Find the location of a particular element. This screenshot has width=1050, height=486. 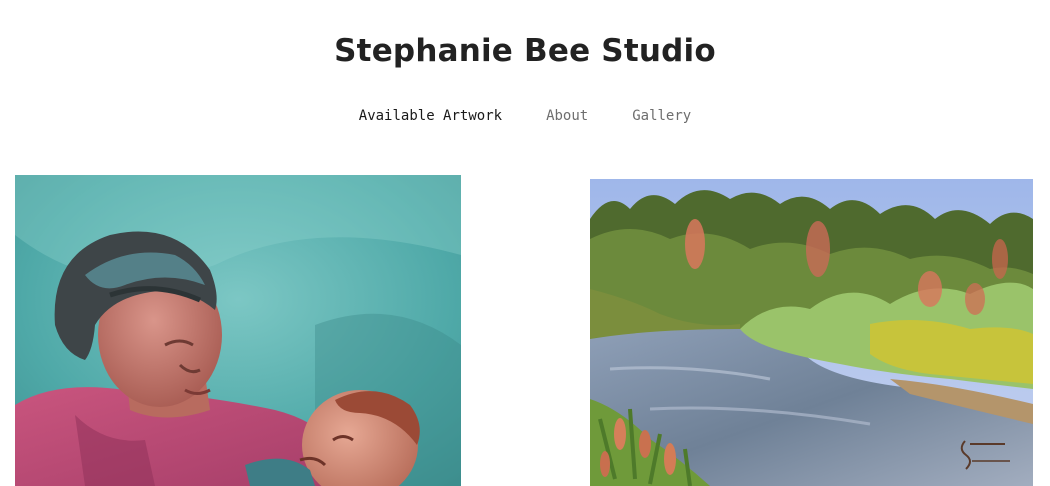

nav-item-available-artwork: Available Artwork is located at coordinates (430, 116).